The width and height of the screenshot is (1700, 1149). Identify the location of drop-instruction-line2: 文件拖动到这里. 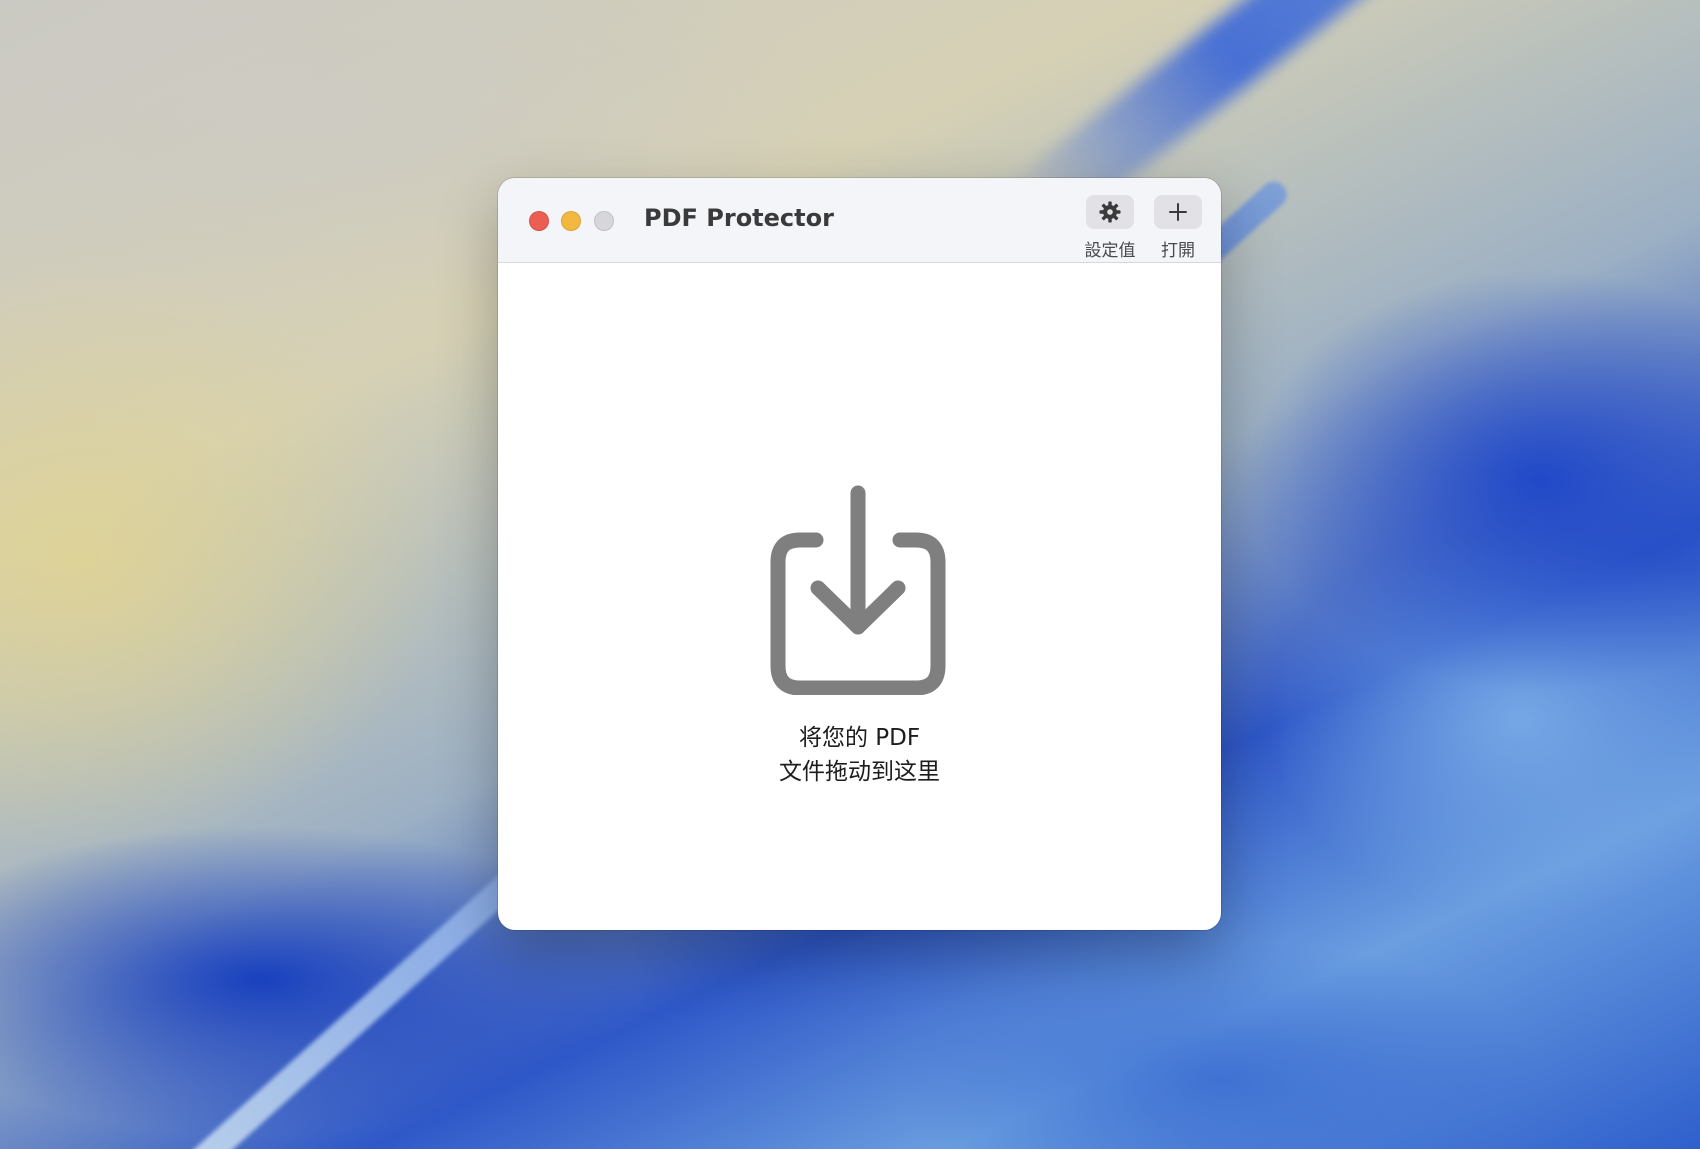
(859, 772).